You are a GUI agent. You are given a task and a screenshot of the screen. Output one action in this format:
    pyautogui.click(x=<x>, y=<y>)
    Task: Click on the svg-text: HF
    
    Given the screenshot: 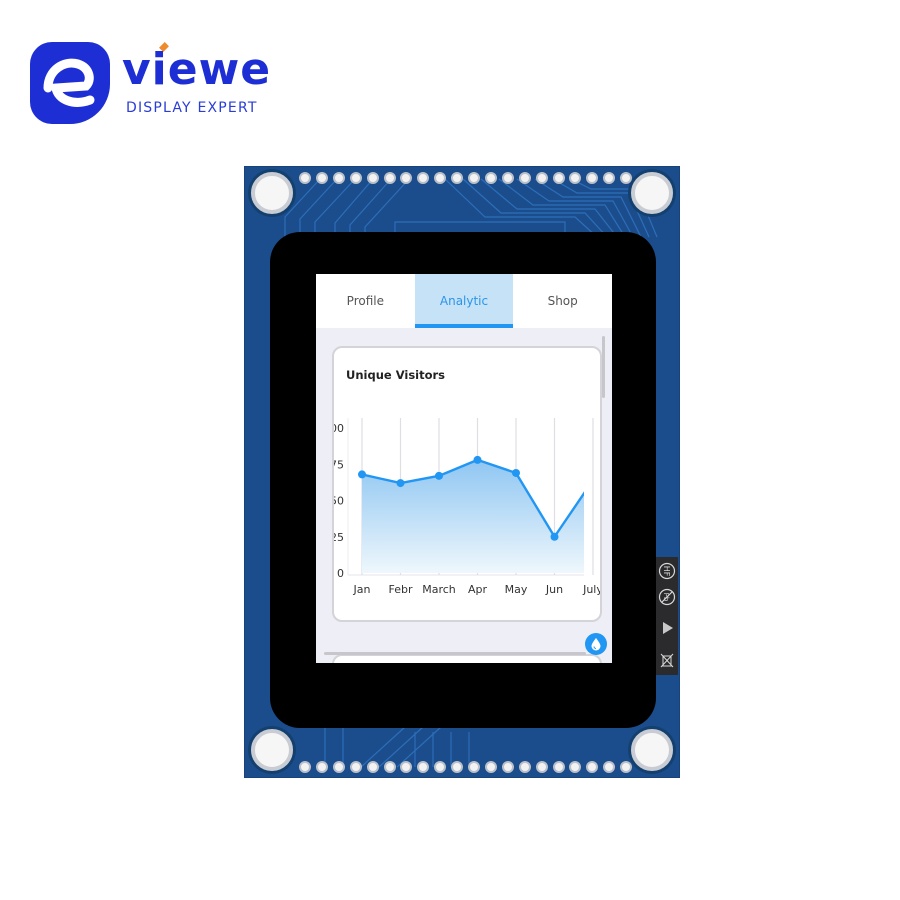 What is the action you would take?
    pyautogui.click(x=666, y=571)
    